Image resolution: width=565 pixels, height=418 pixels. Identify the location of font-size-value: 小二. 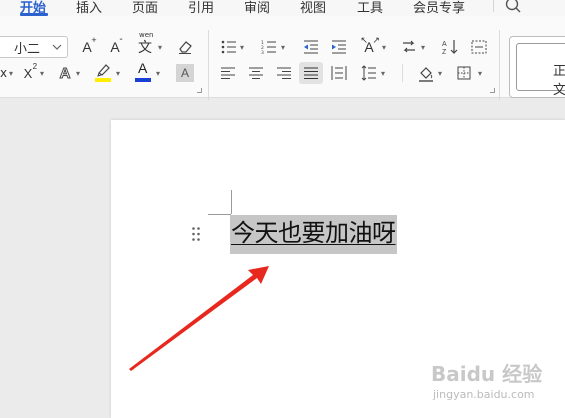
(27, 49).